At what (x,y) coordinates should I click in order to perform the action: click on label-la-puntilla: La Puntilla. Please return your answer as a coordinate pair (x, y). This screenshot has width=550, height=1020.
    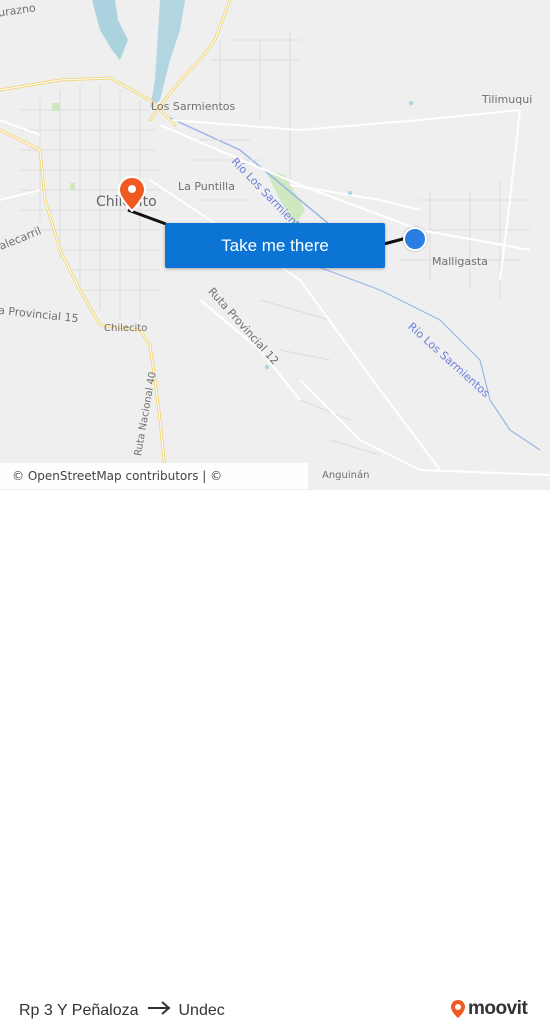
    Looking at the image, I should click on (206, 186).